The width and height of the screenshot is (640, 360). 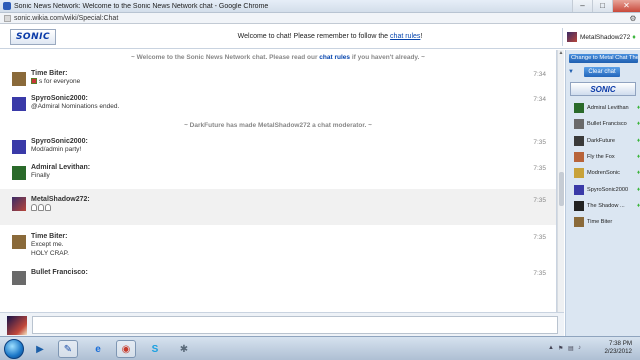 What do you see at coordinates (75, 106) in the screenshot?
I see `message-text: @Admiral Nominations ended.` at bounding box center [75, 106].